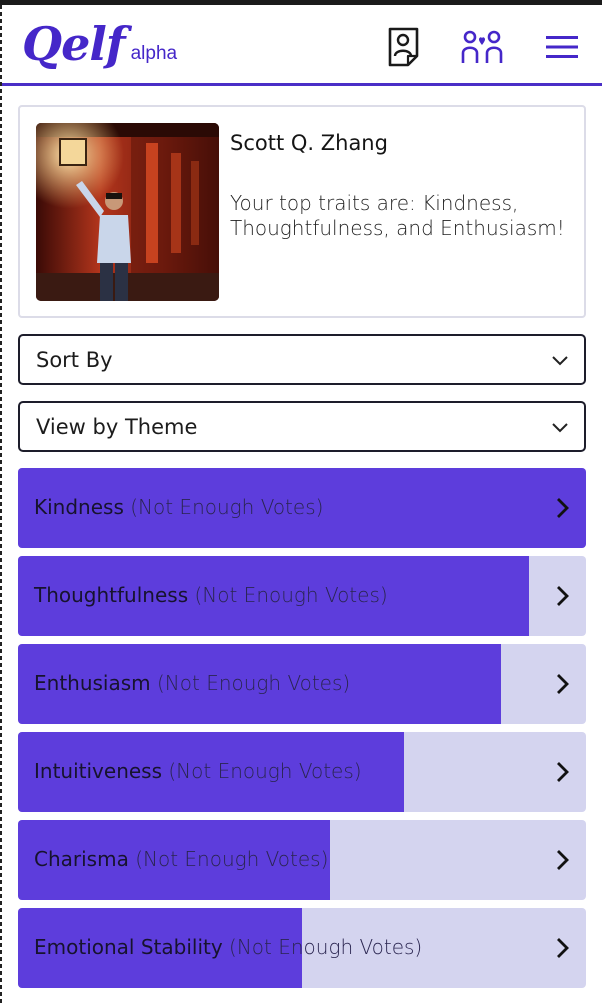  Describe the element at coordinates (154, 53) in the screenshot. I see `logo-tag: alpha` at that location.